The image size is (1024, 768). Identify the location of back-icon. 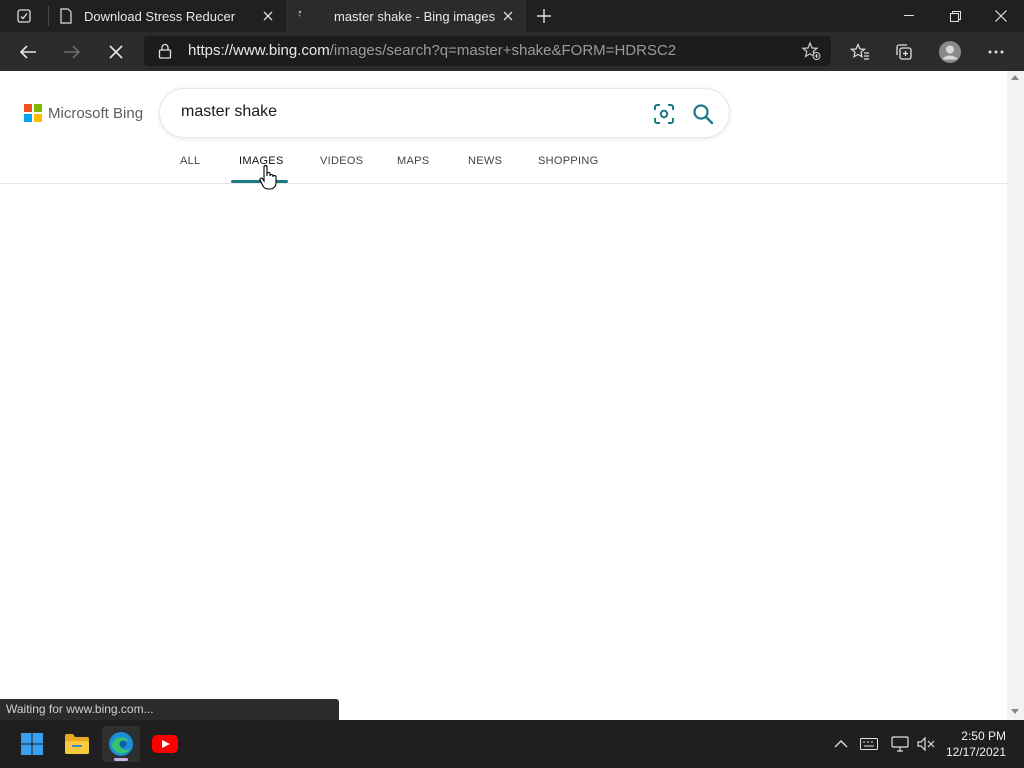
(28, 52).